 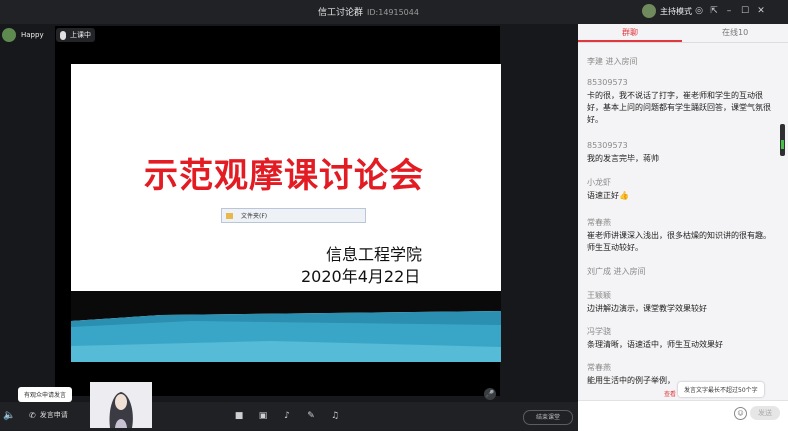 I want to click on message-text: 条理清晰，语速适中，师生互动效果好, so click(x=655, y=344).